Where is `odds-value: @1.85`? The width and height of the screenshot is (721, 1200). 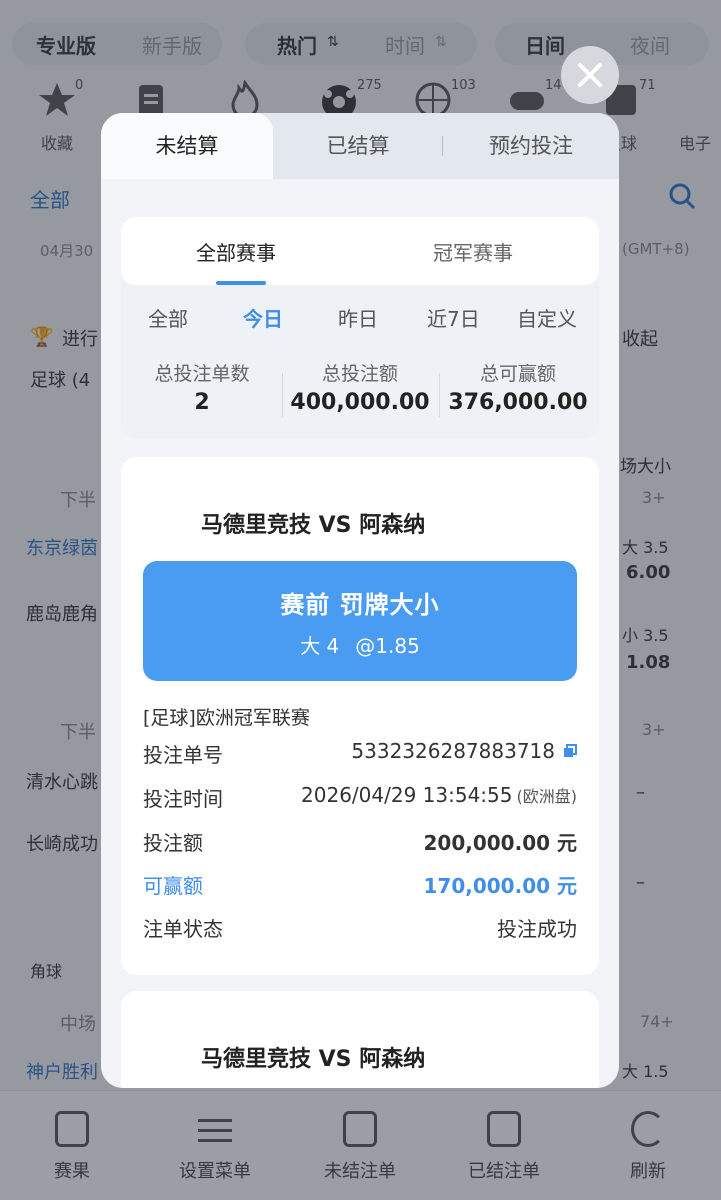 odds-value: @1.85 is located at coordinates (387, 646).